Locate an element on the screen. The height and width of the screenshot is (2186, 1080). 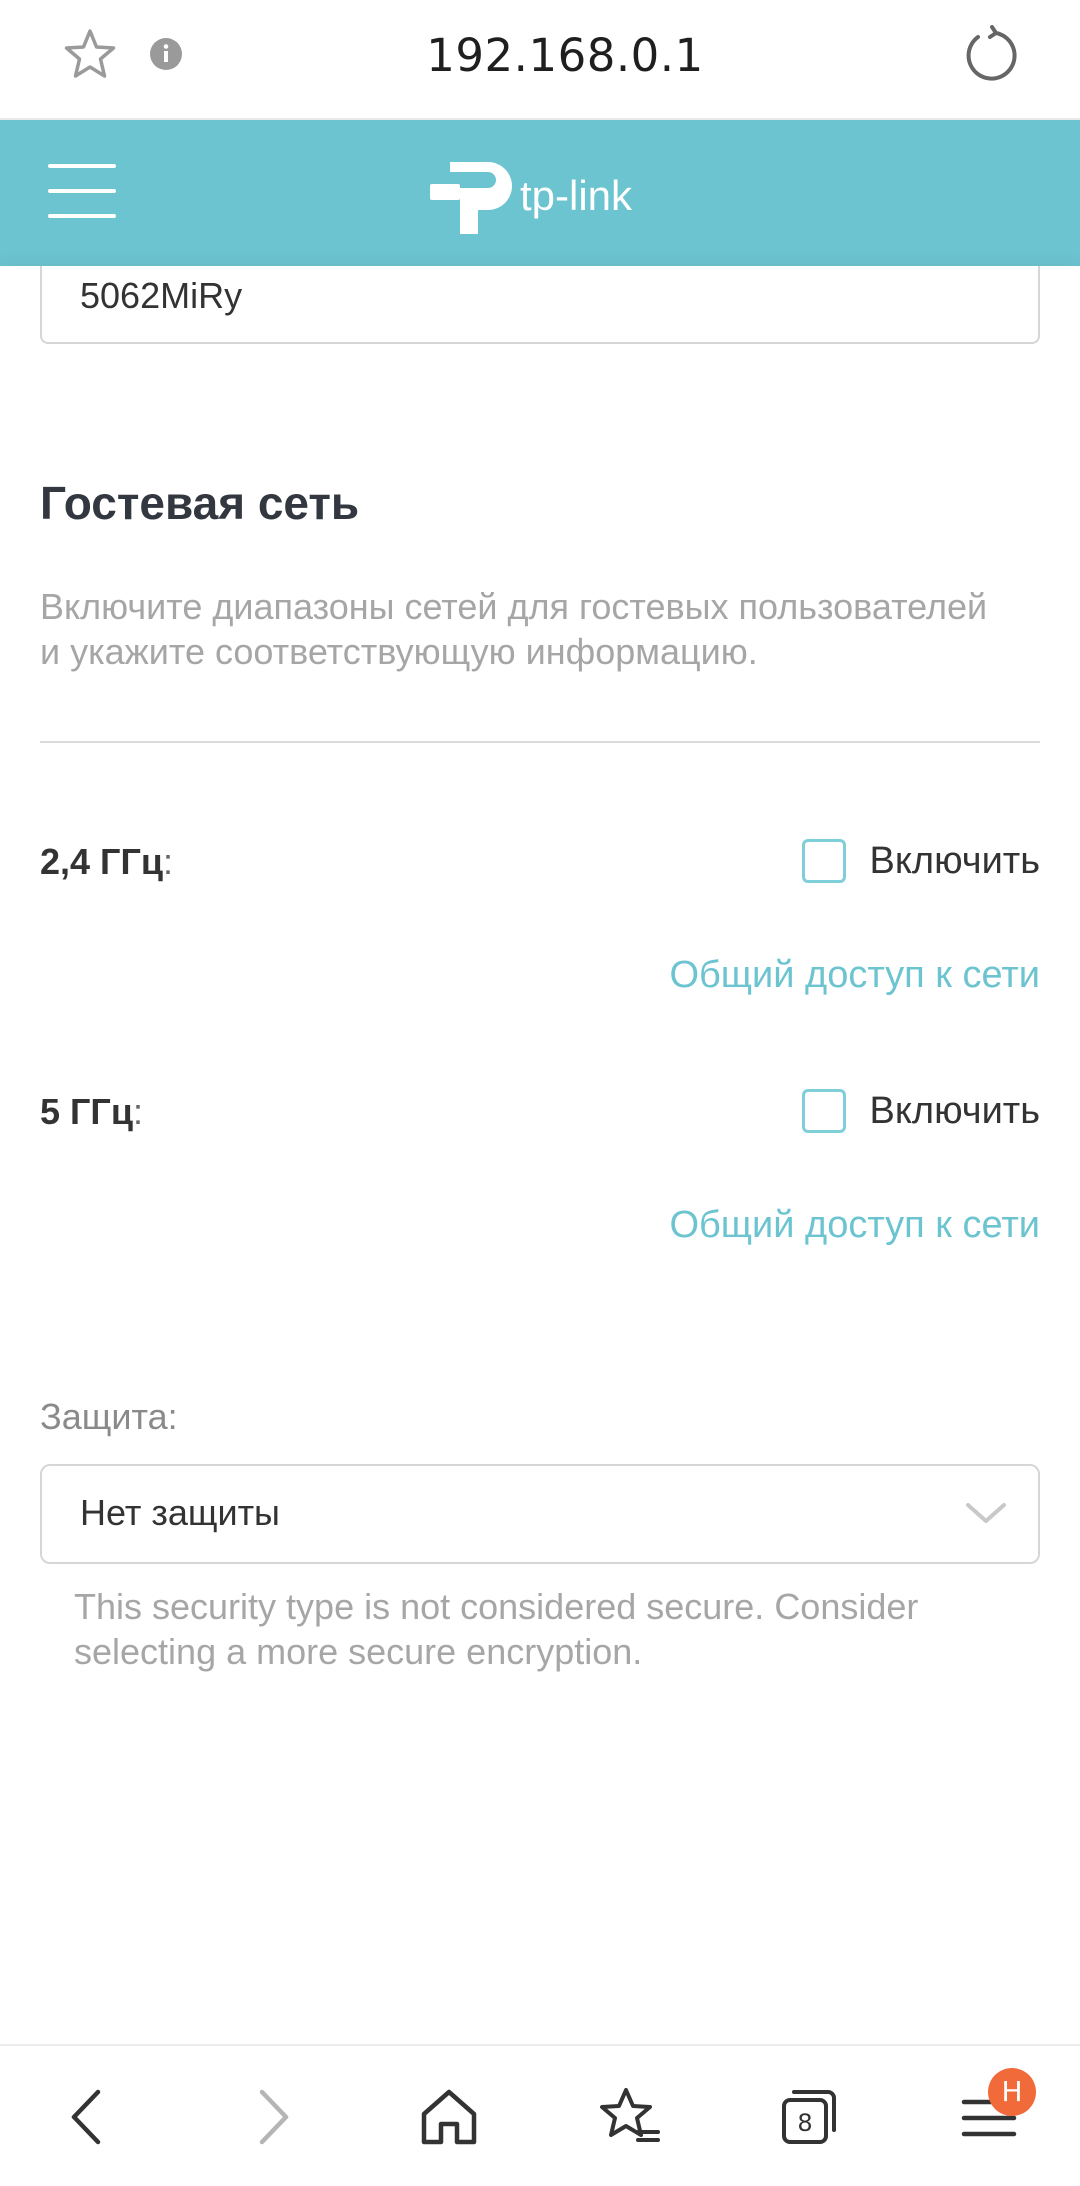
bookmarks-icon is located at coordinates (629, 2117).